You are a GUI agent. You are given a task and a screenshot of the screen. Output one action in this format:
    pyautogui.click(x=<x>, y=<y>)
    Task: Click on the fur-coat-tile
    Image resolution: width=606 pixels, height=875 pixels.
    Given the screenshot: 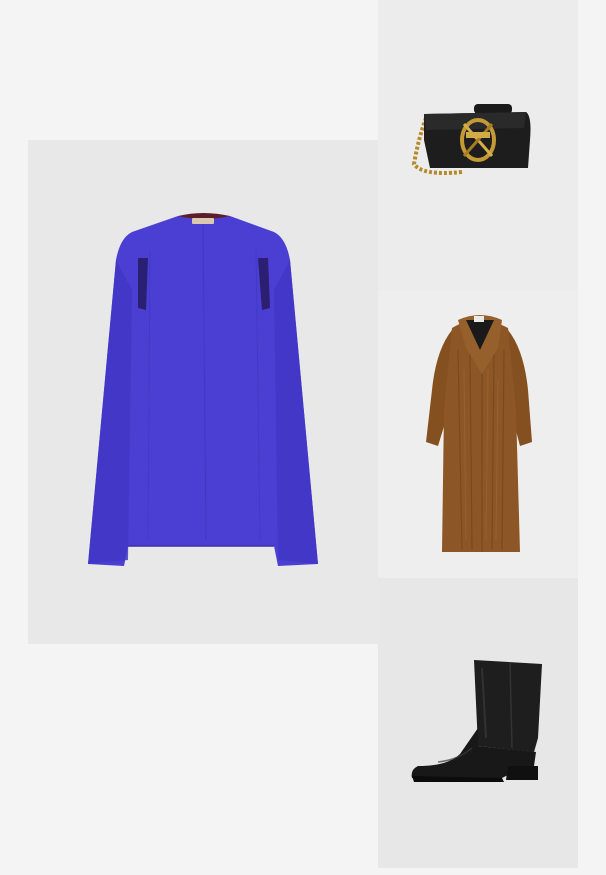 What is the action you would take?
    pyautogui.click(x=478, y=434)
    